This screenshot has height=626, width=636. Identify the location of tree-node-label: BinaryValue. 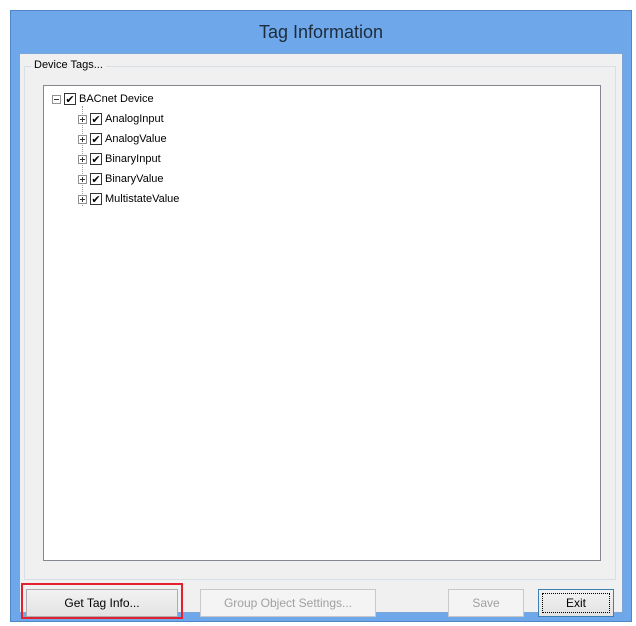
(134, 179).